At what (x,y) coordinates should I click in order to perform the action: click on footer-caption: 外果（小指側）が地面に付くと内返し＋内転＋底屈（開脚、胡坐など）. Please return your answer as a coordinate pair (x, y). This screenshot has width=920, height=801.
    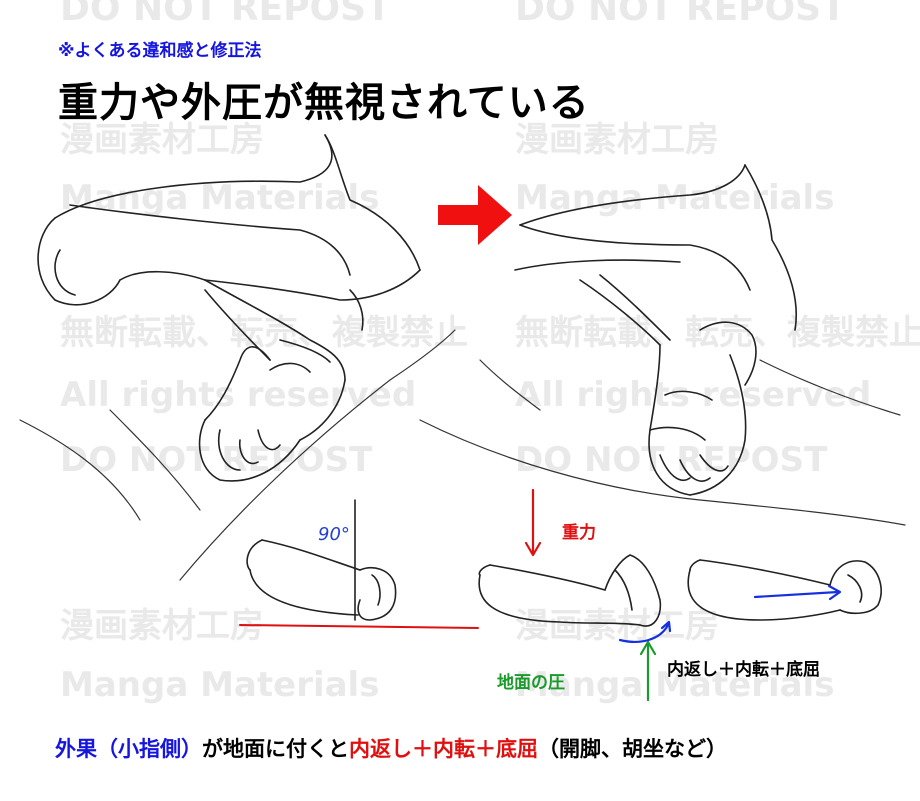
    Looking at the image, I should click on (391, 748).